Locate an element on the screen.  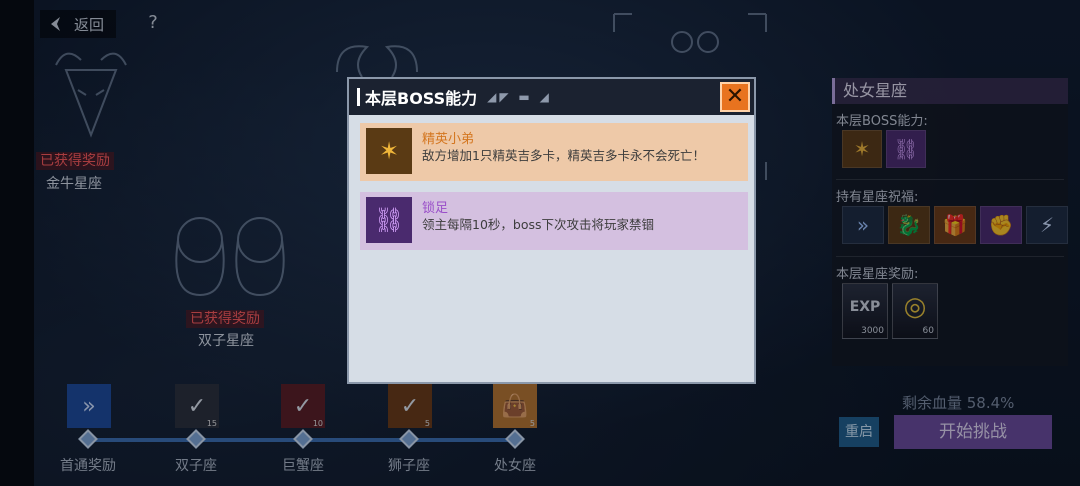
dialog-title: 本层BOSS能力 is located at coordinates (421, 98).